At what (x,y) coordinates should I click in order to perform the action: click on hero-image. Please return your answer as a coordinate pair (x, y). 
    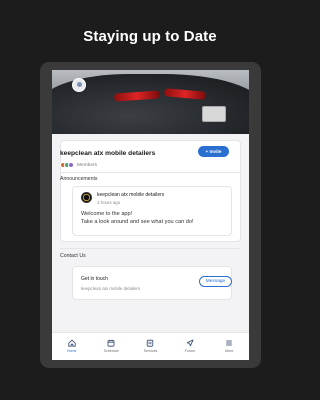
    Looking at the image, I should click on (150, 102).